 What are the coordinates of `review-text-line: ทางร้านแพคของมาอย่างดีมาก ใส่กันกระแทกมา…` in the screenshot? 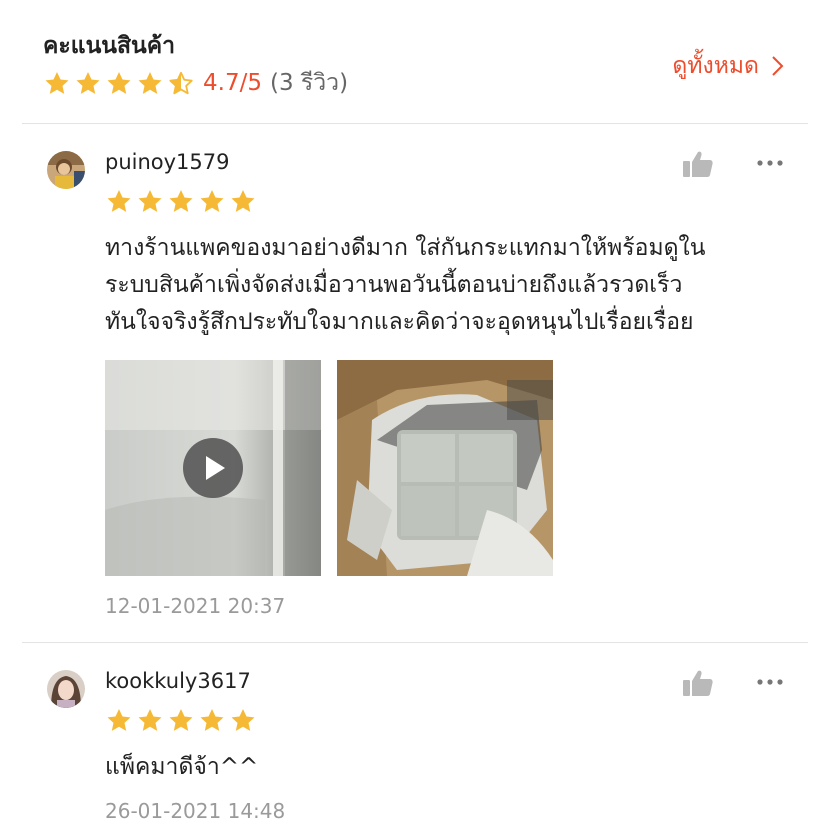 It's located at (405, 248).